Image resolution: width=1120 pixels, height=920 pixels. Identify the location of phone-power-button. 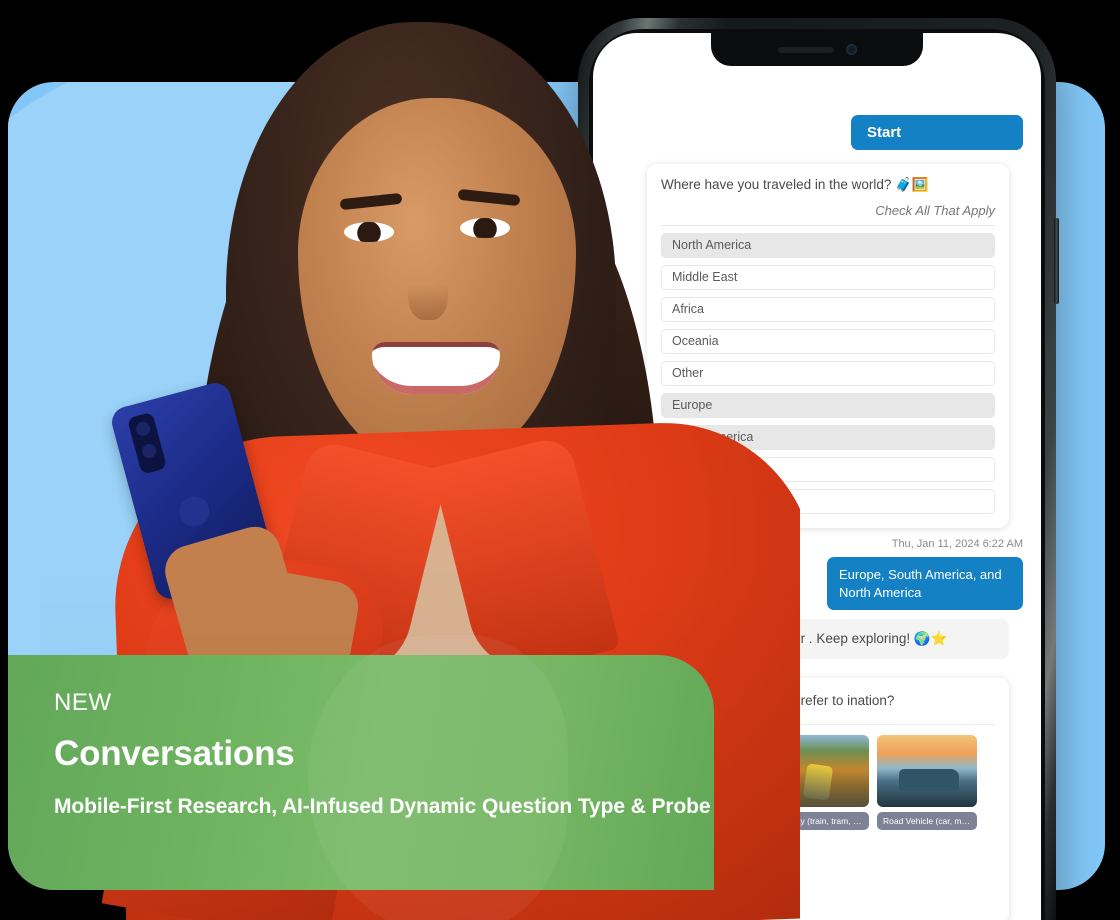
(1056, 261).